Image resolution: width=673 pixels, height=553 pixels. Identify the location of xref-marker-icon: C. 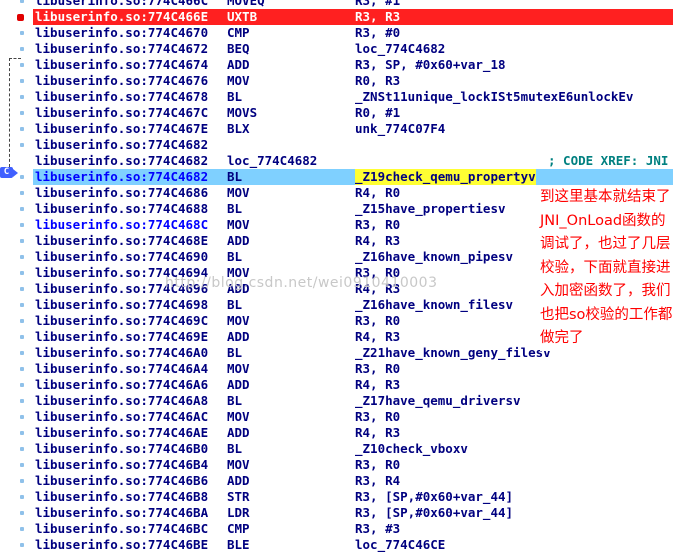
(6, 172).